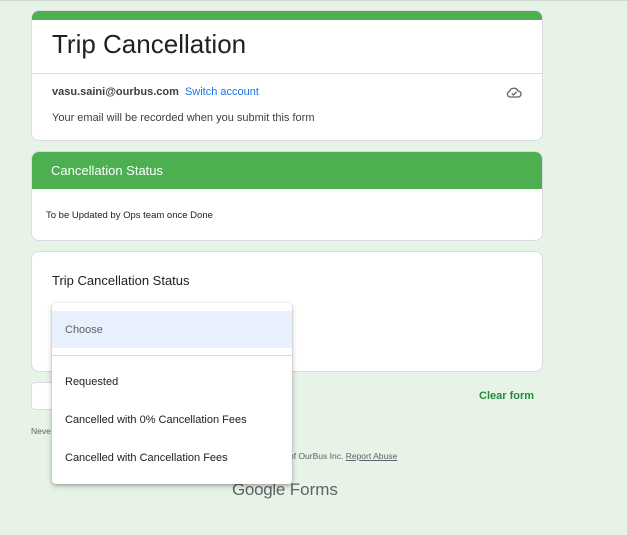  Describe the element at coordinates (313, 0) in the screenshot. I see `top-border` at that location.